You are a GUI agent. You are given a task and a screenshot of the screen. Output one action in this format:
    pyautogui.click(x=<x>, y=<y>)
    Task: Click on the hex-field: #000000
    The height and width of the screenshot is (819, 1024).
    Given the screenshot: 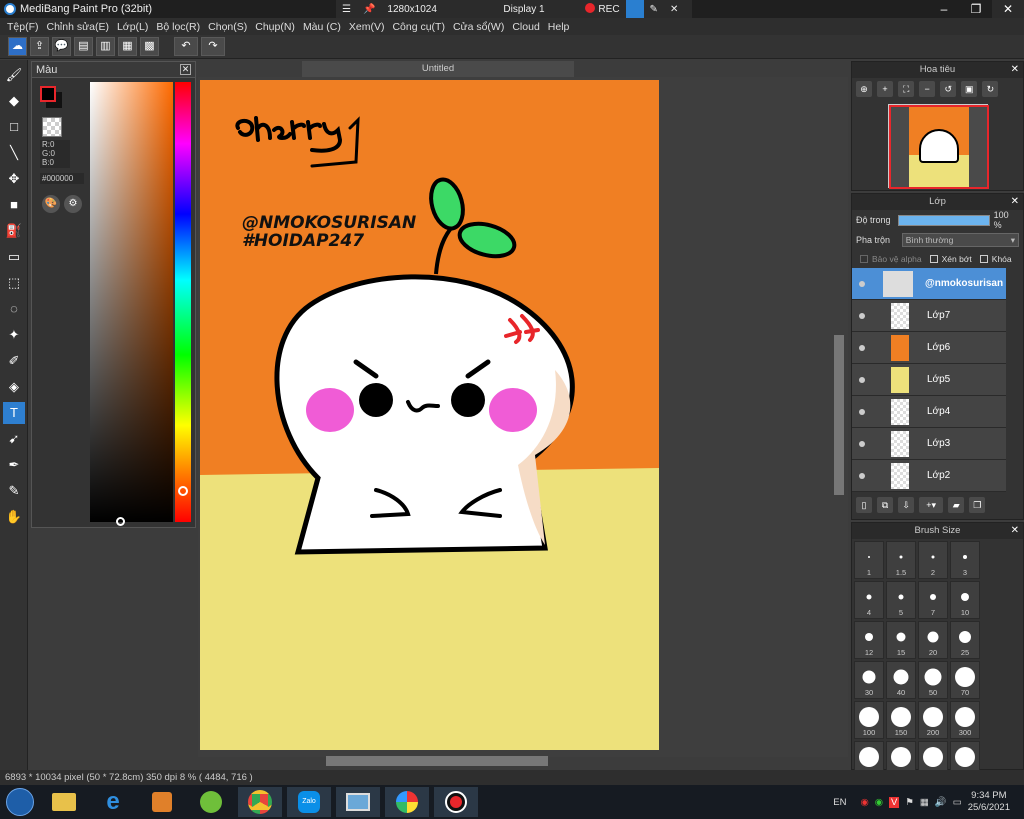 What is the action you would take?
    pyautogui.click(x=62, y=178)
    